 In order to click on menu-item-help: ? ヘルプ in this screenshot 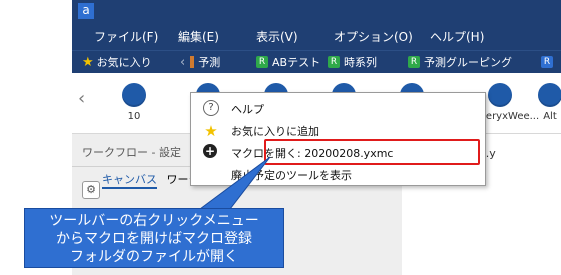, I will do `click(338, 108)`.